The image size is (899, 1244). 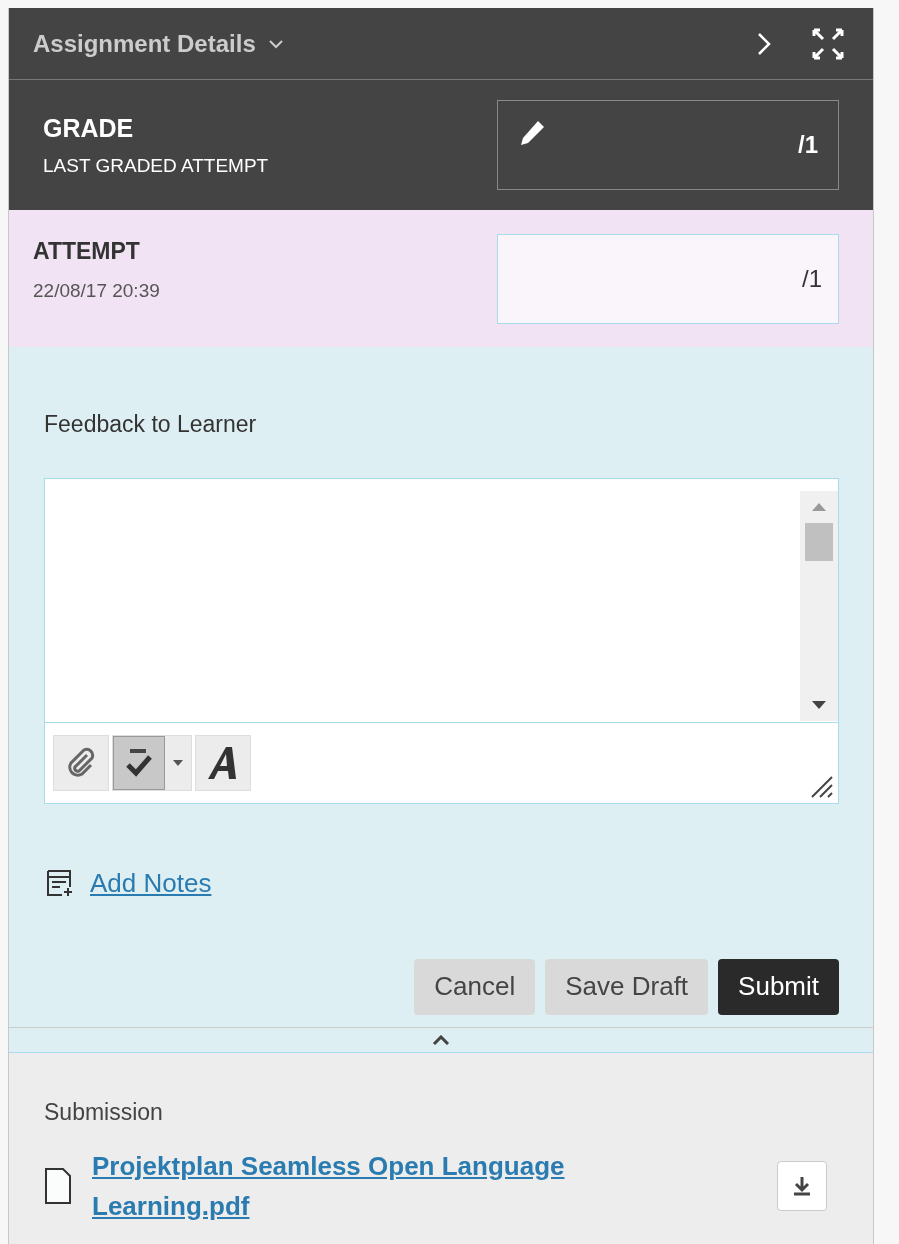 I want to click on scroll-down-icon, so click(x=819, y=704).